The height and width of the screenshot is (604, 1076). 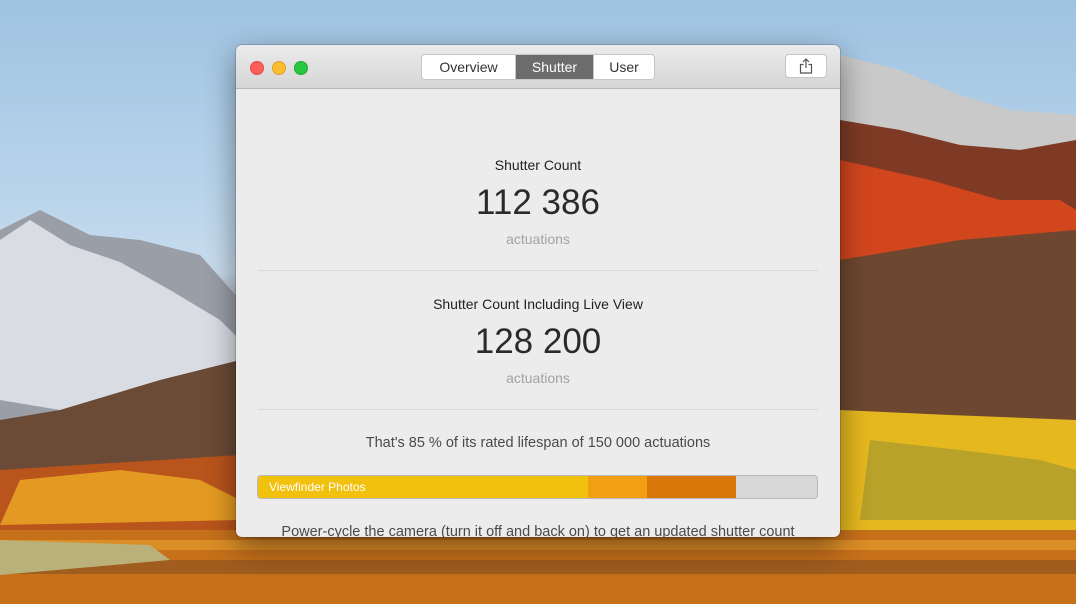 I want to click on maximize-window-button, so click(x=301, y=68).